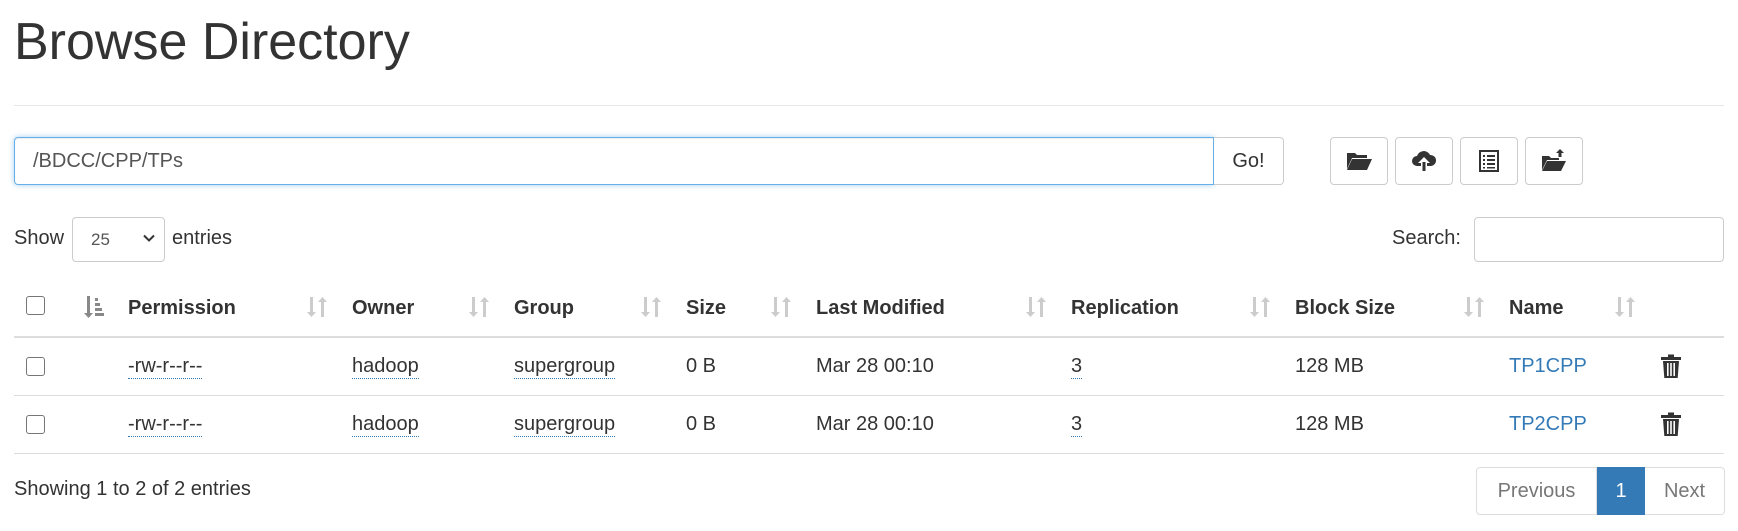 This screenshot has width=1738, height=531. What do you see at coordinates (706, 308) in the screenshot?
I see `column-header-size: Size` at bounding box center [706, 308].